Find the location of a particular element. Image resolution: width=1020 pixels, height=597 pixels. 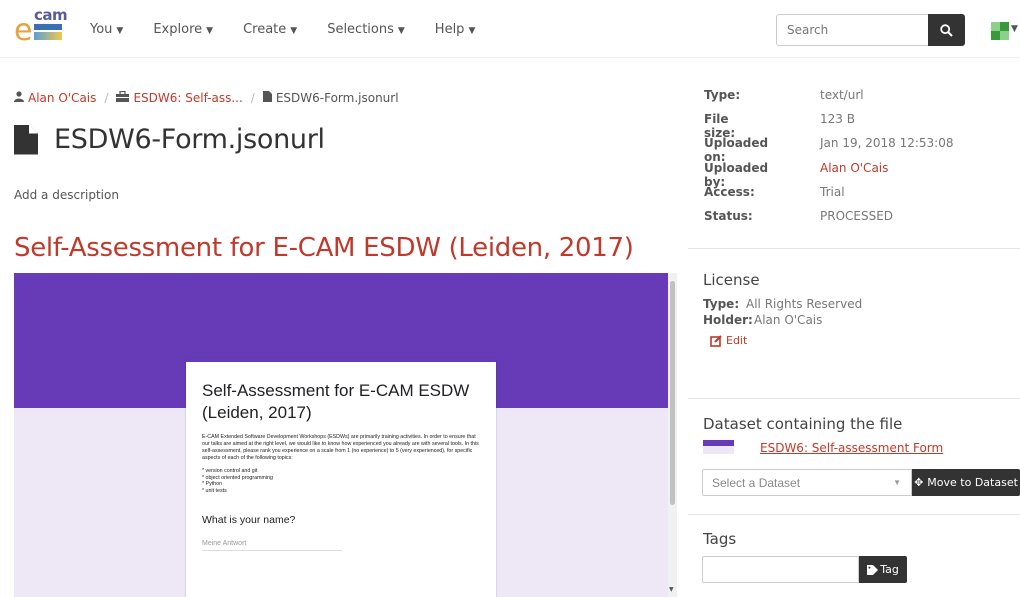

edit-label: Edit is located at coordinates (737, 340).